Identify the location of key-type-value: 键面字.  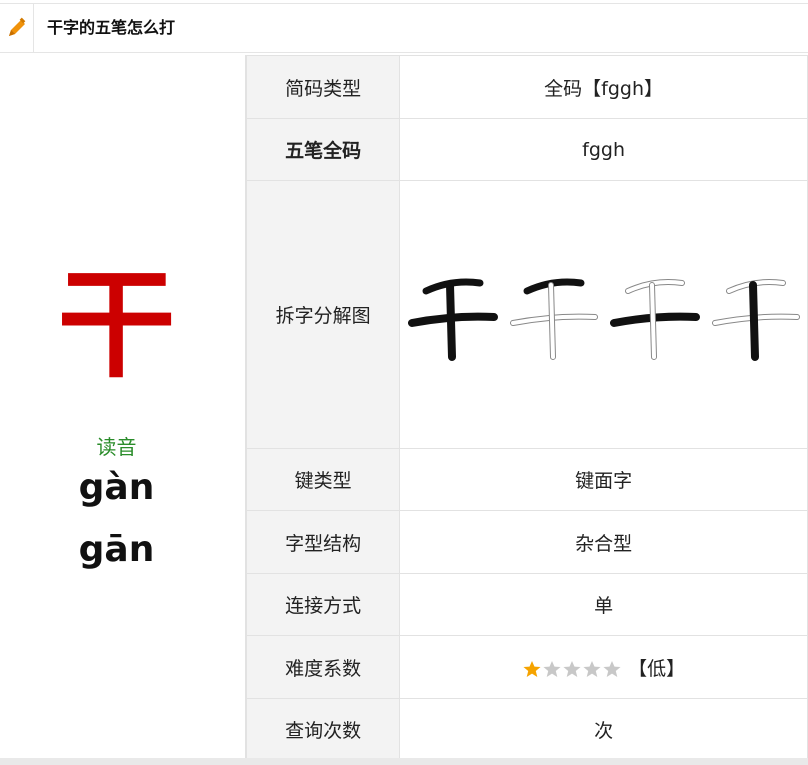
(603, 479).